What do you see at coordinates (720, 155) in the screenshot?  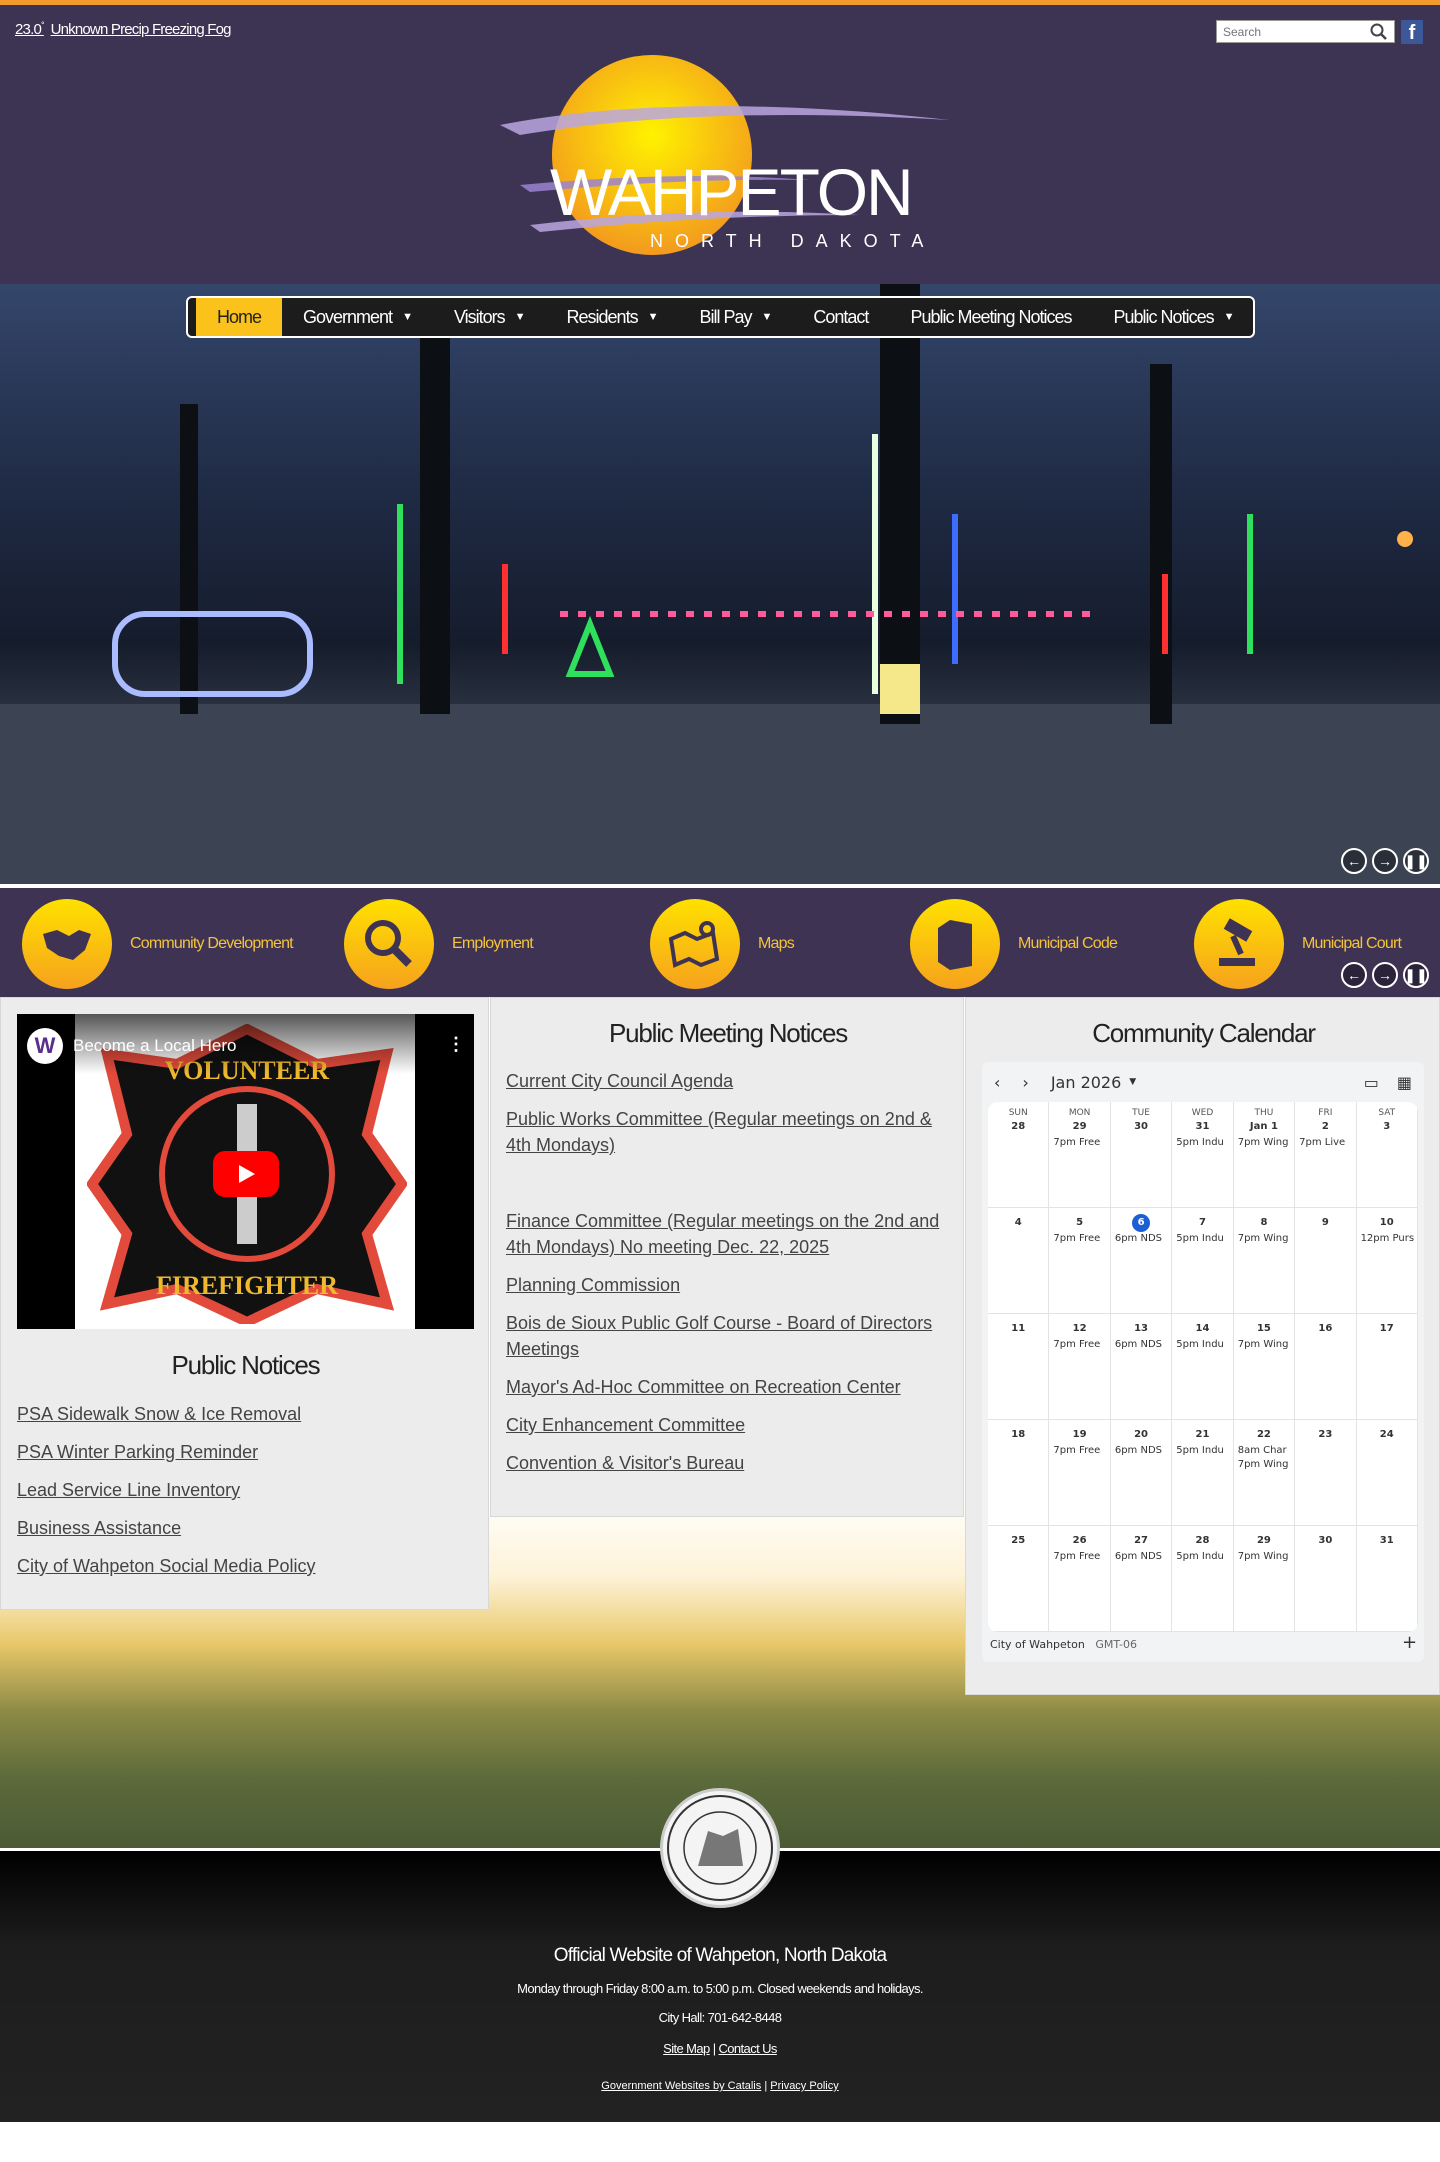 I see `wahpeton-logo: WAHPETON NORTH DAKOTA` at bounding box center [720, 155].